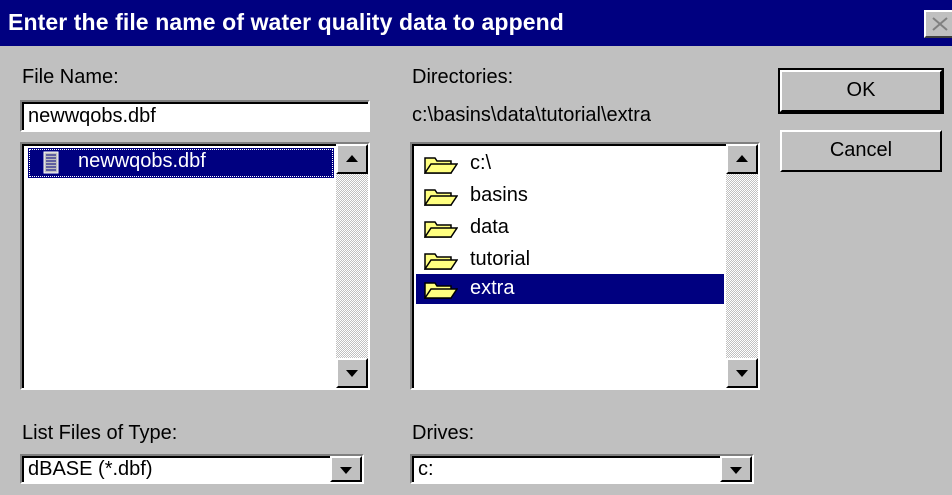 The image size is (952, 495). I want to click on ok-button: OK, so click(861, 91).